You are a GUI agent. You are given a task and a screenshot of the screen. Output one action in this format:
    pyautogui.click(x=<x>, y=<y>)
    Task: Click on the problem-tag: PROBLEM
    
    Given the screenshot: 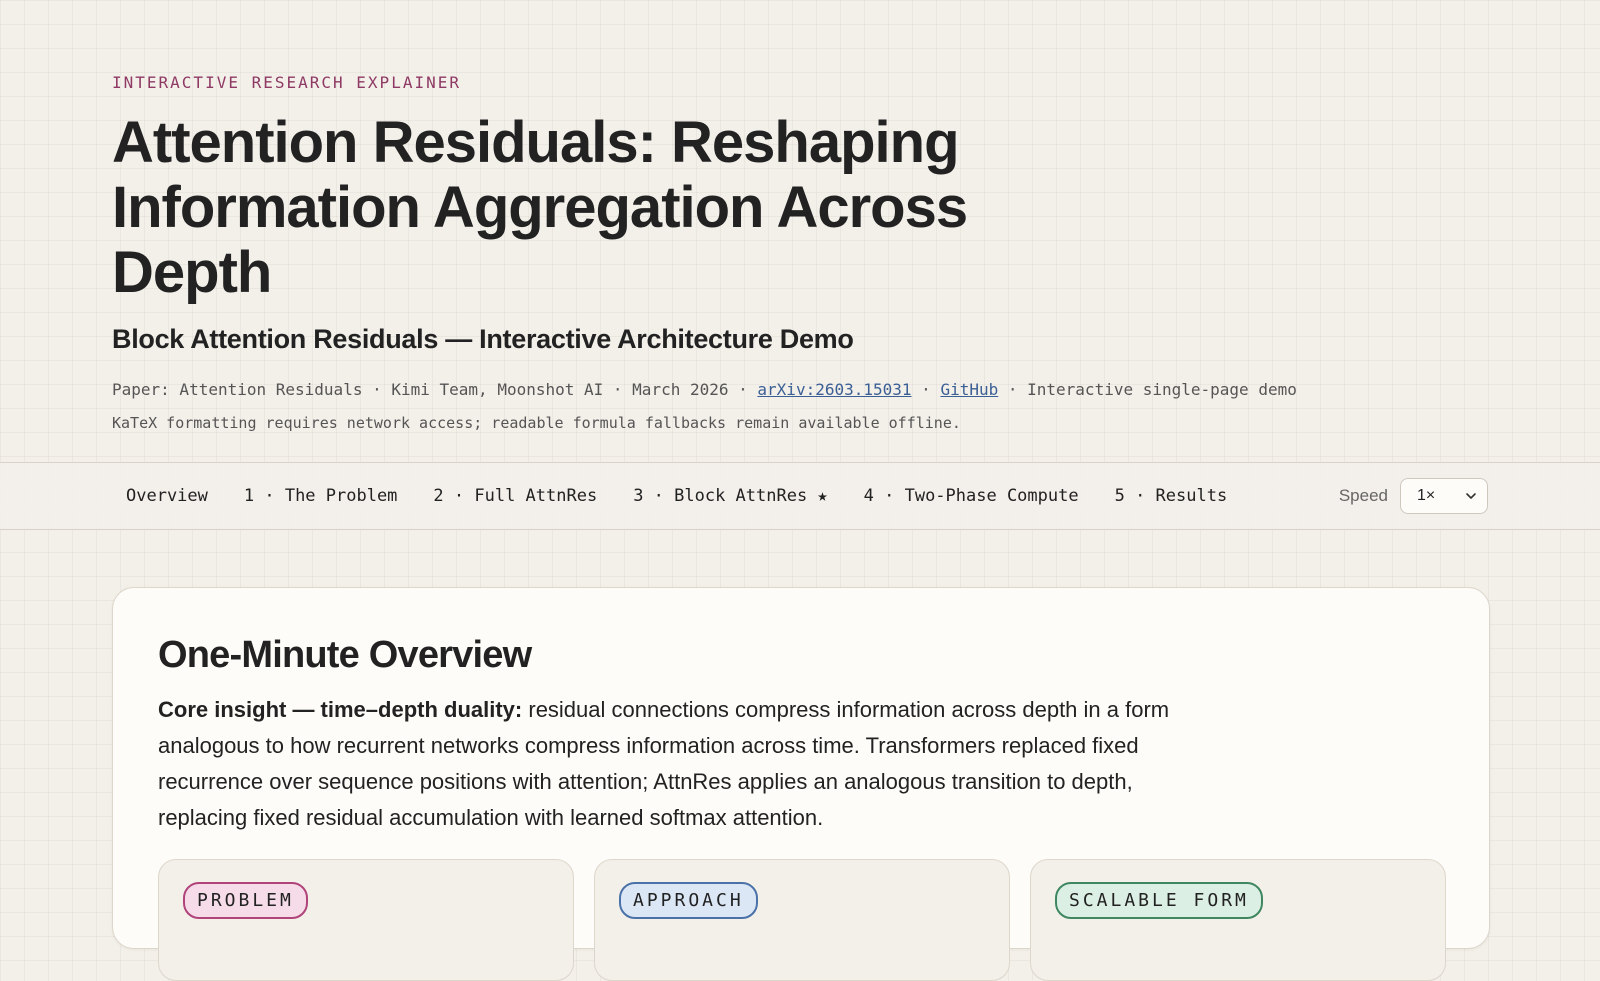 What is the action you would take?
    pyautogui.click(x=245, y=900)
    